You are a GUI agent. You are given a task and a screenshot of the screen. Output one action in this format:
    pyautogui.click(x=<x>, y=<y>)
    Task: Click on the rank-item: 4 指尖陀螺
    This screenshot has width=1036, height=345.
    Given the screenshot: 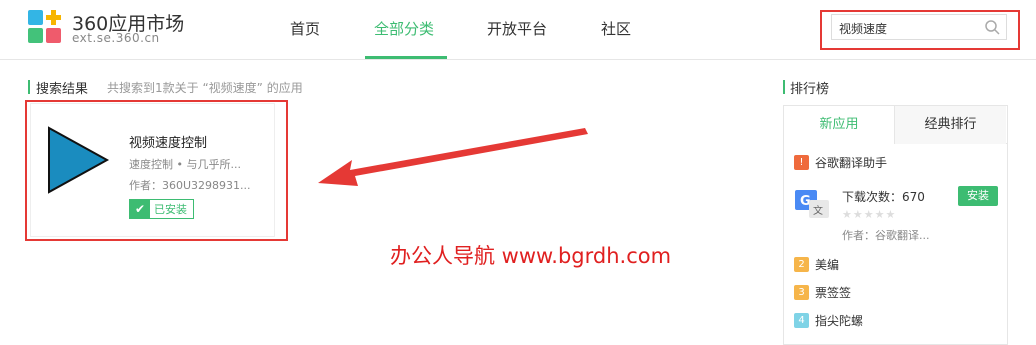 What is the action you would take?
    pyautogui.click(x=828, y=320)
    